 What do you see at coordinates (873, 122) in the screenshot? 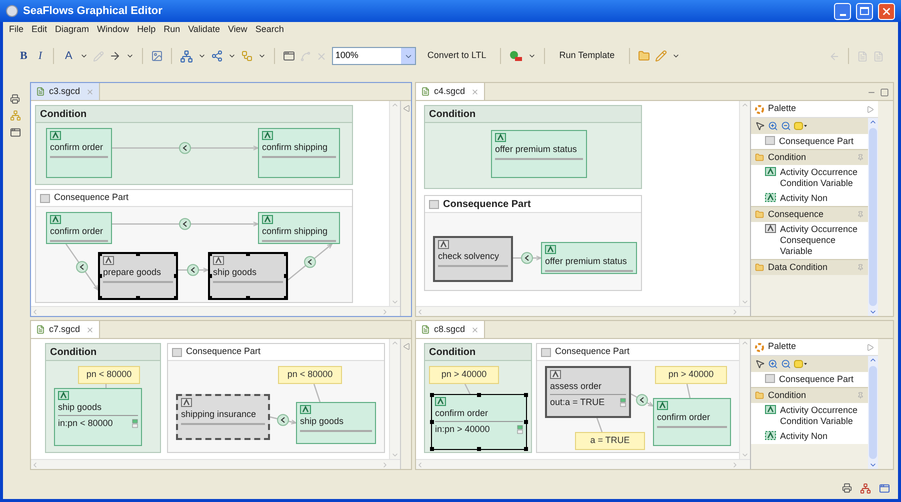
I see `scroll-up-icon` at bounding box center [873, 122].